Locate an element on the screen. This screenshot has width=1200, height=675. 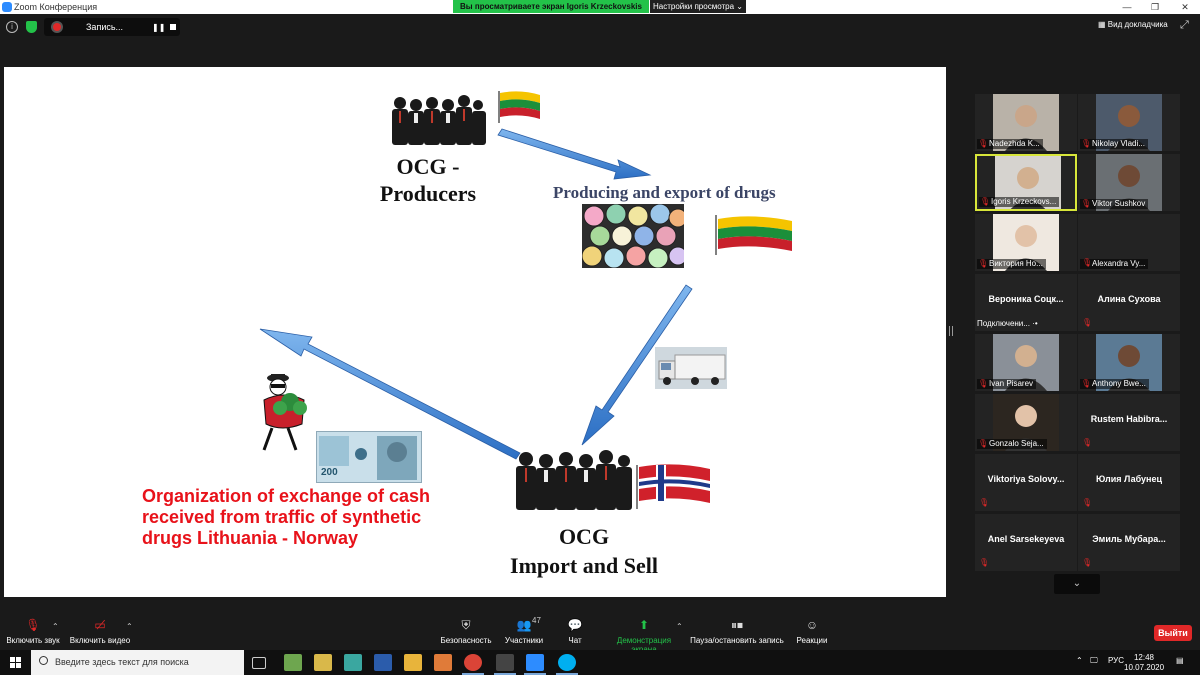
panel-resize-handle is located at coordinates (951, 331).